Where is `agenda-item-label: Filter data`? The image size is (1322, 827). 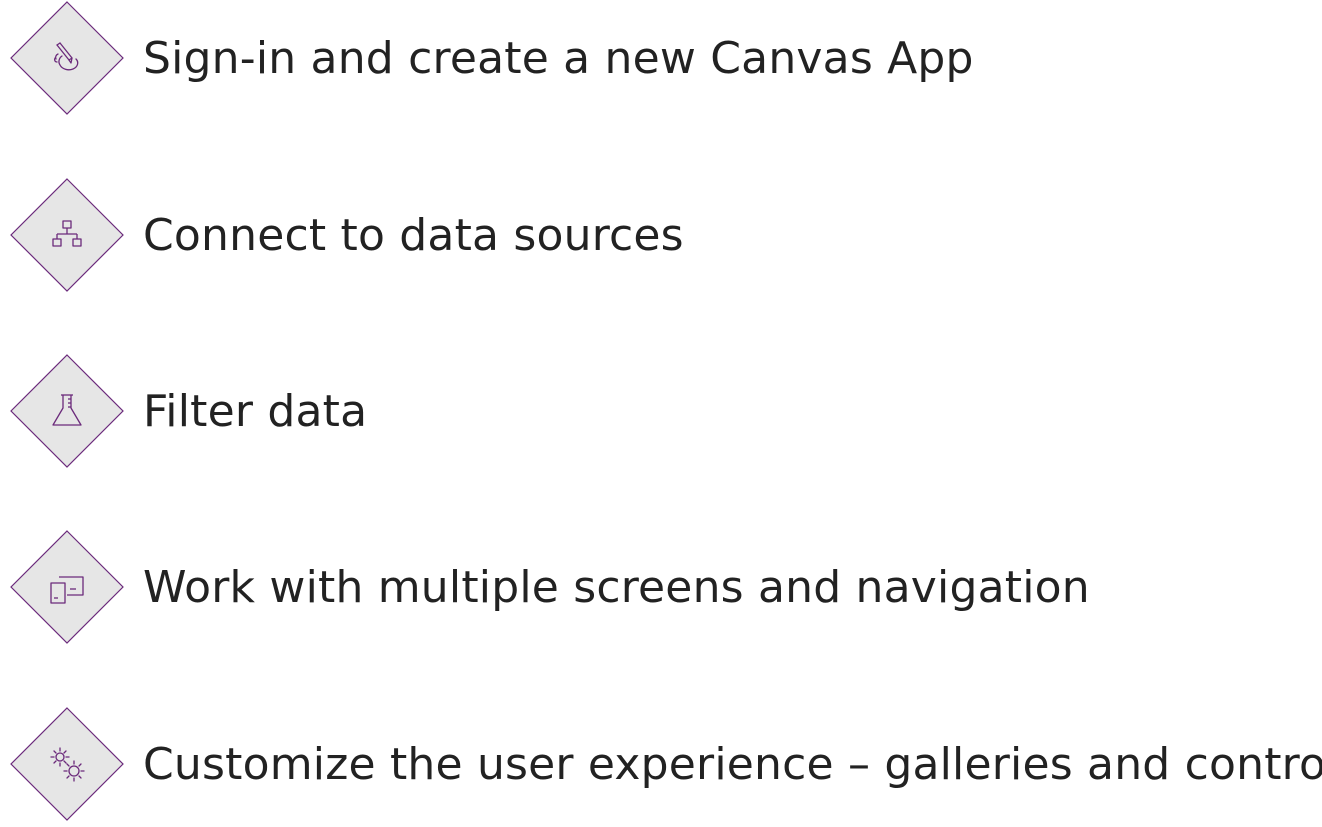
agenda-item-label: Filter data is located at coordinates (255, 411).